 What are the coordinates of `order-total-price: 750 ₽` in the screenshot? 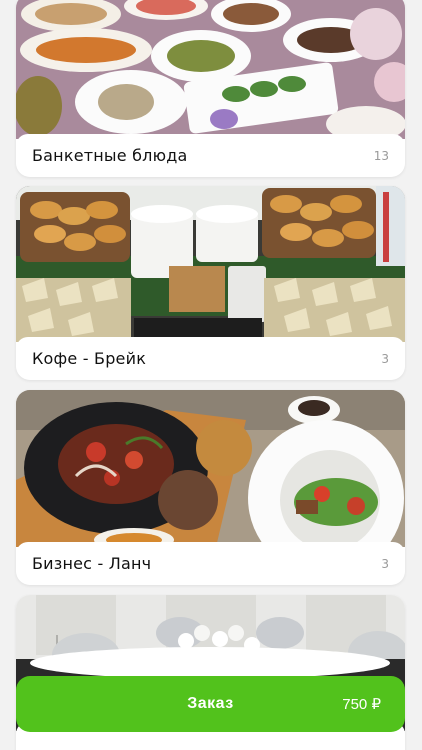 It's located at (361, 704).